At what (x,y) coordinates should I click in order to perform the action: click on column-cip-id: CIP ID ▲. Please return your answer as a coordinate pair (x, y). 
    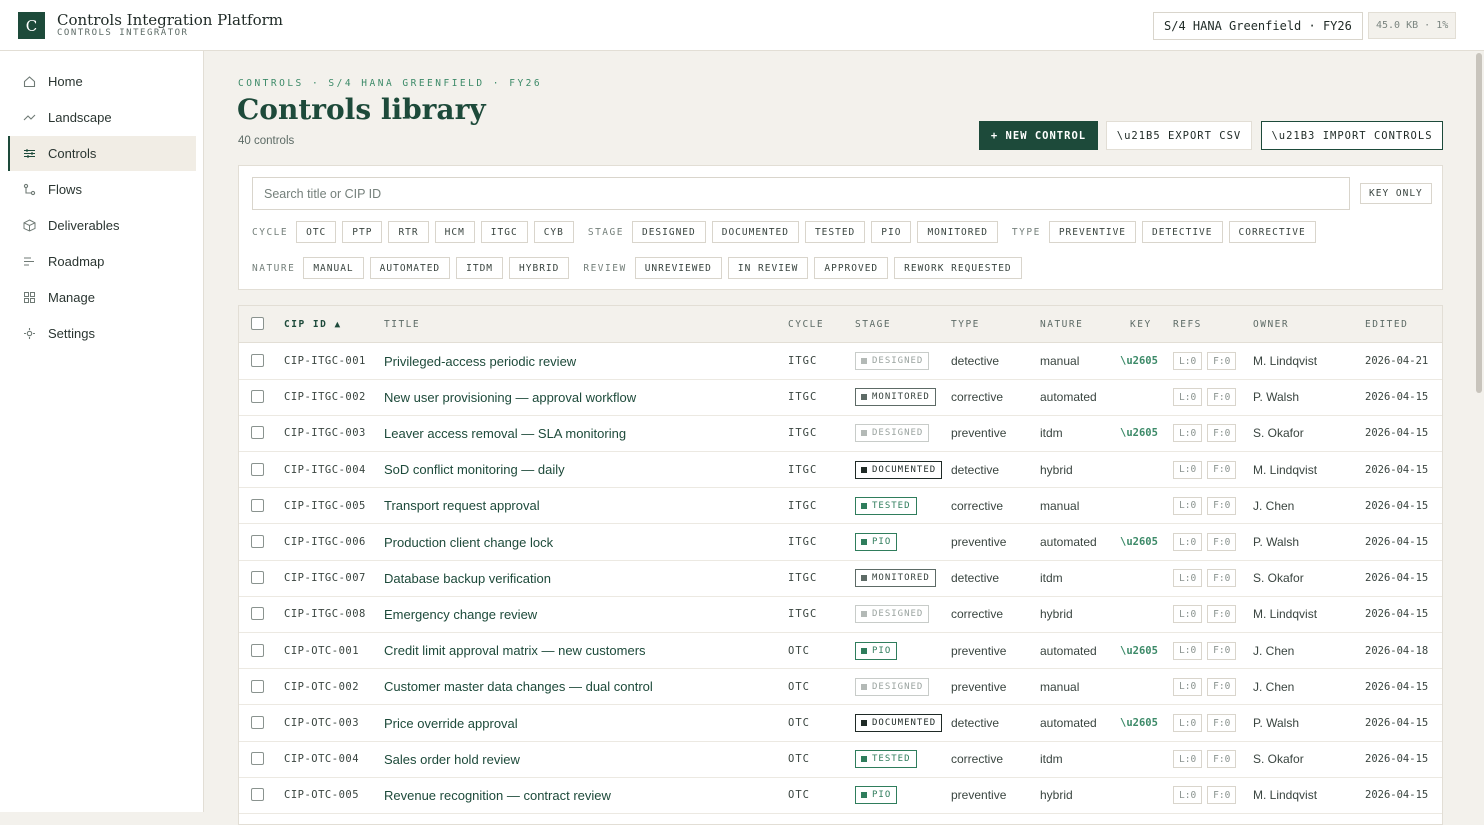
    Looking at the image, I should click on (313, 324).